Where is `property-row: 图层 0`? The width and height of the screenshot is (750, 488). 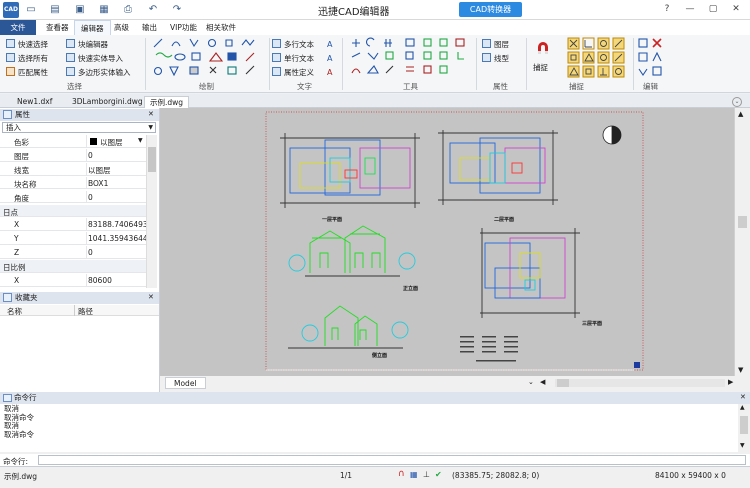 property-row: 图层 0 is located at coordinates (73, 155).